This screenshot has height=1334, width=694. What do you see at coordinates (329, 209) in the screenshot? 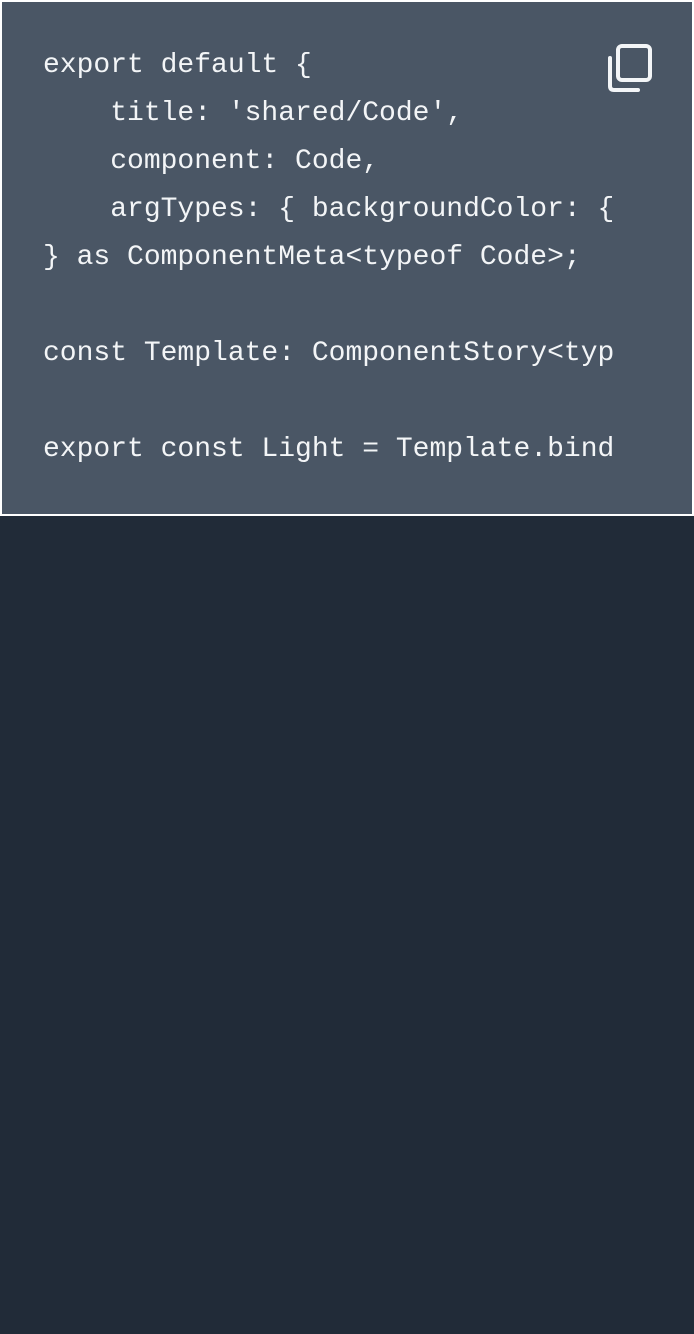
I see `code-line: argTypes: { backgroundColor: {` at bounding box center [329, 209].